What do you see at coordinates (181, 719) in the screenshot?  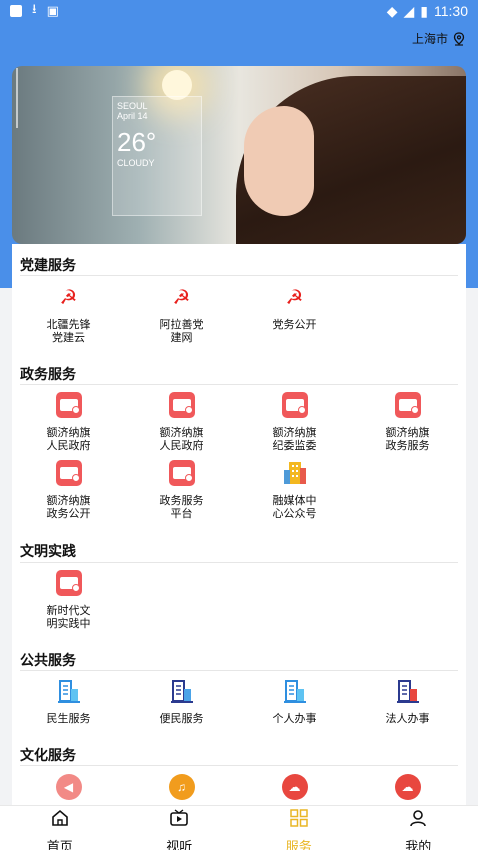 I see `service-label: 便民服务` at bounding box center [181, 719].